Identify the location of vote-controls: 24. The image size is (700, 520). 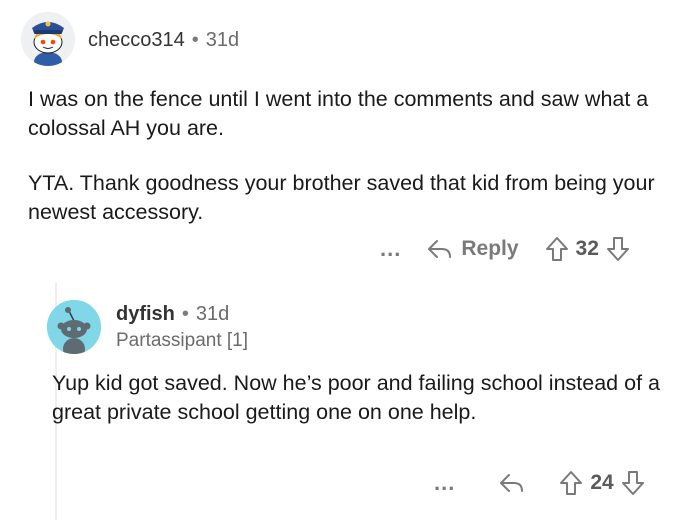
(601, 483).